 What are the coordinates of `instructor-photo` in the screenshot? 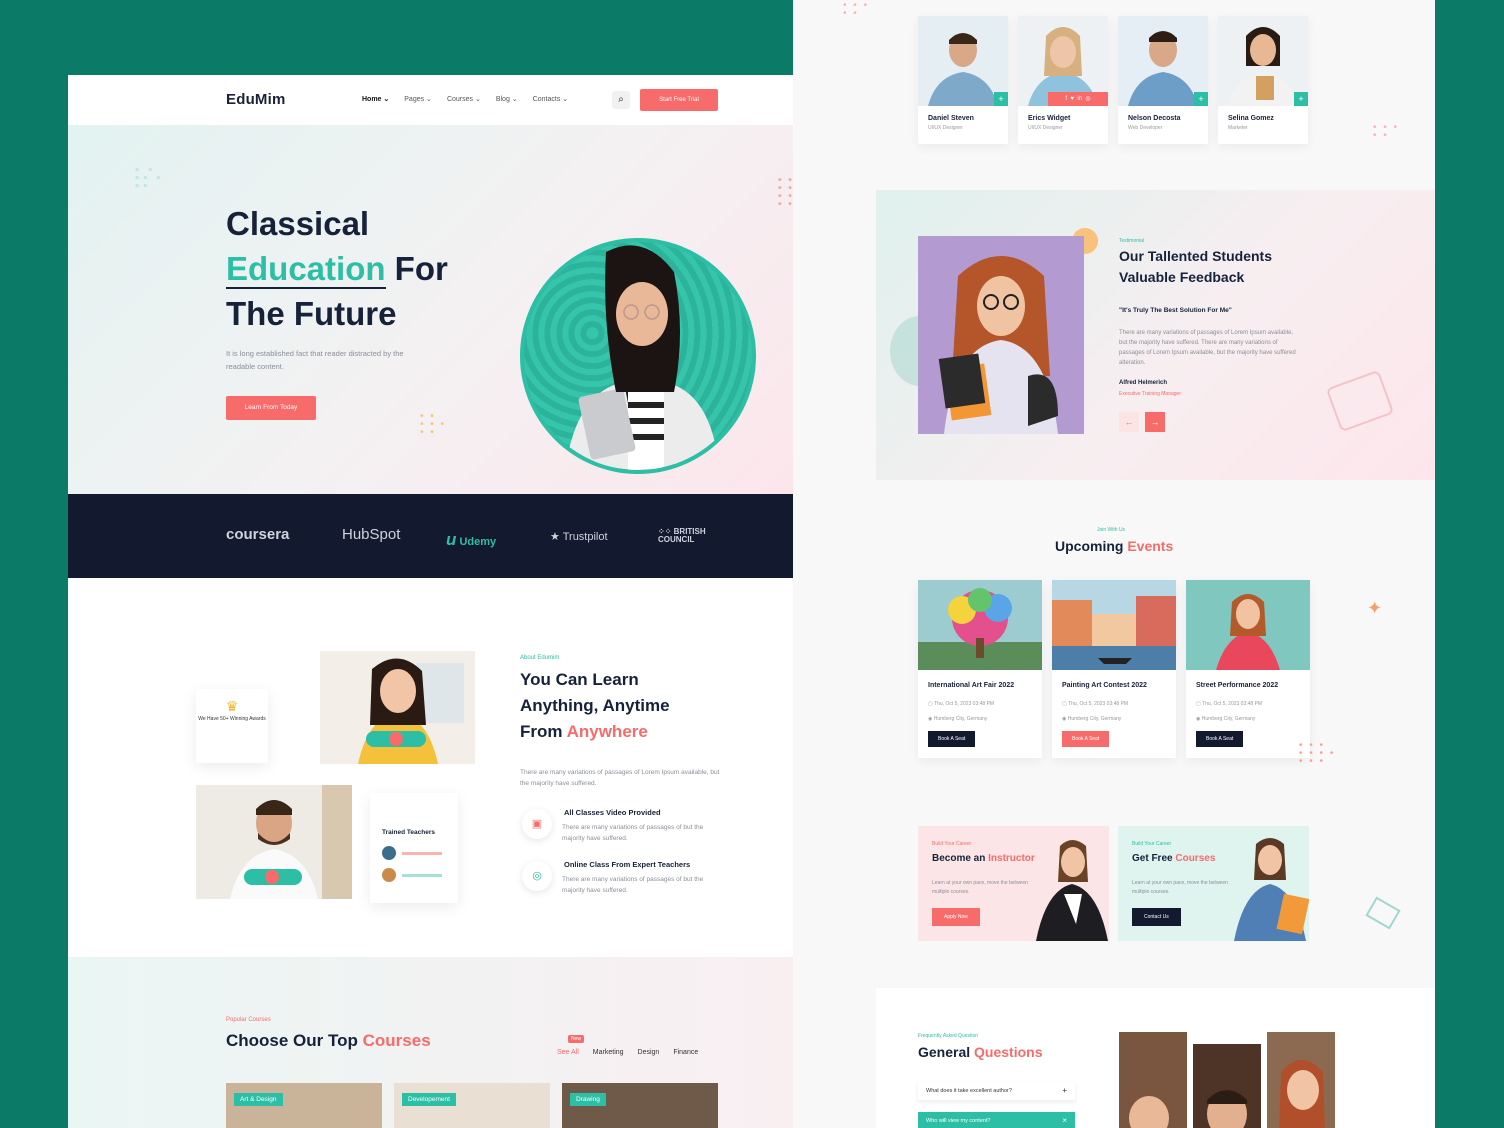 It's located at (1072, 890).